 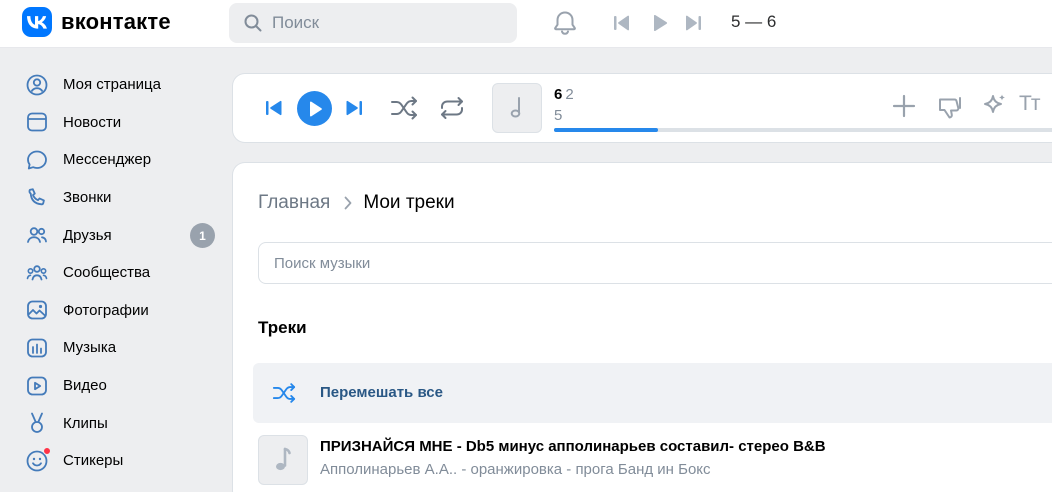 What do you see at coordinates (296, 22) in the screenshot?
I see `global-search-placeholder: Поиск` at bounding box center [296, 22].